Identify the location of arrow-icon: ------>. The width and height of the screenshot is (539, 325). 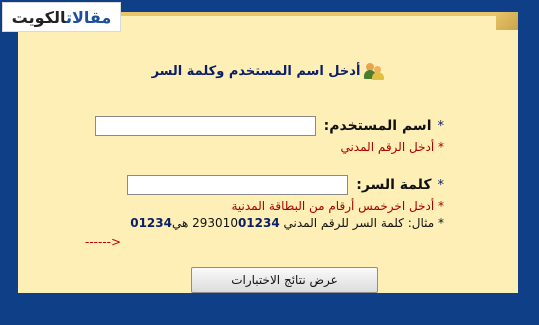
(103, 242).